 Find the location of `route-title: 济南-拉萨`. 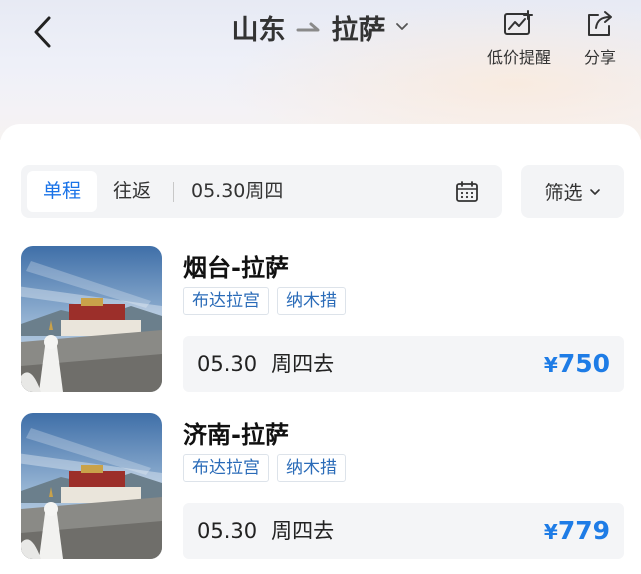

route-title: 济南-拉萨 is located at coordinates (236, 435).